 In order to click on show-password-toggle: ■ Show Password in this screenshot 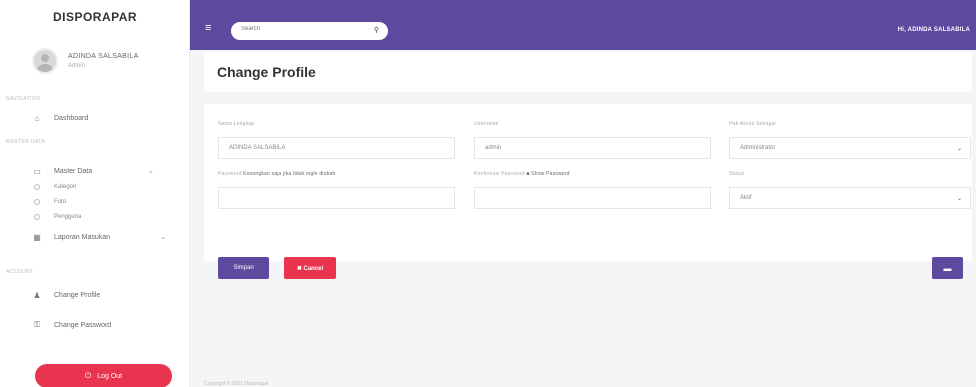, I will do `click(547, 174)`.